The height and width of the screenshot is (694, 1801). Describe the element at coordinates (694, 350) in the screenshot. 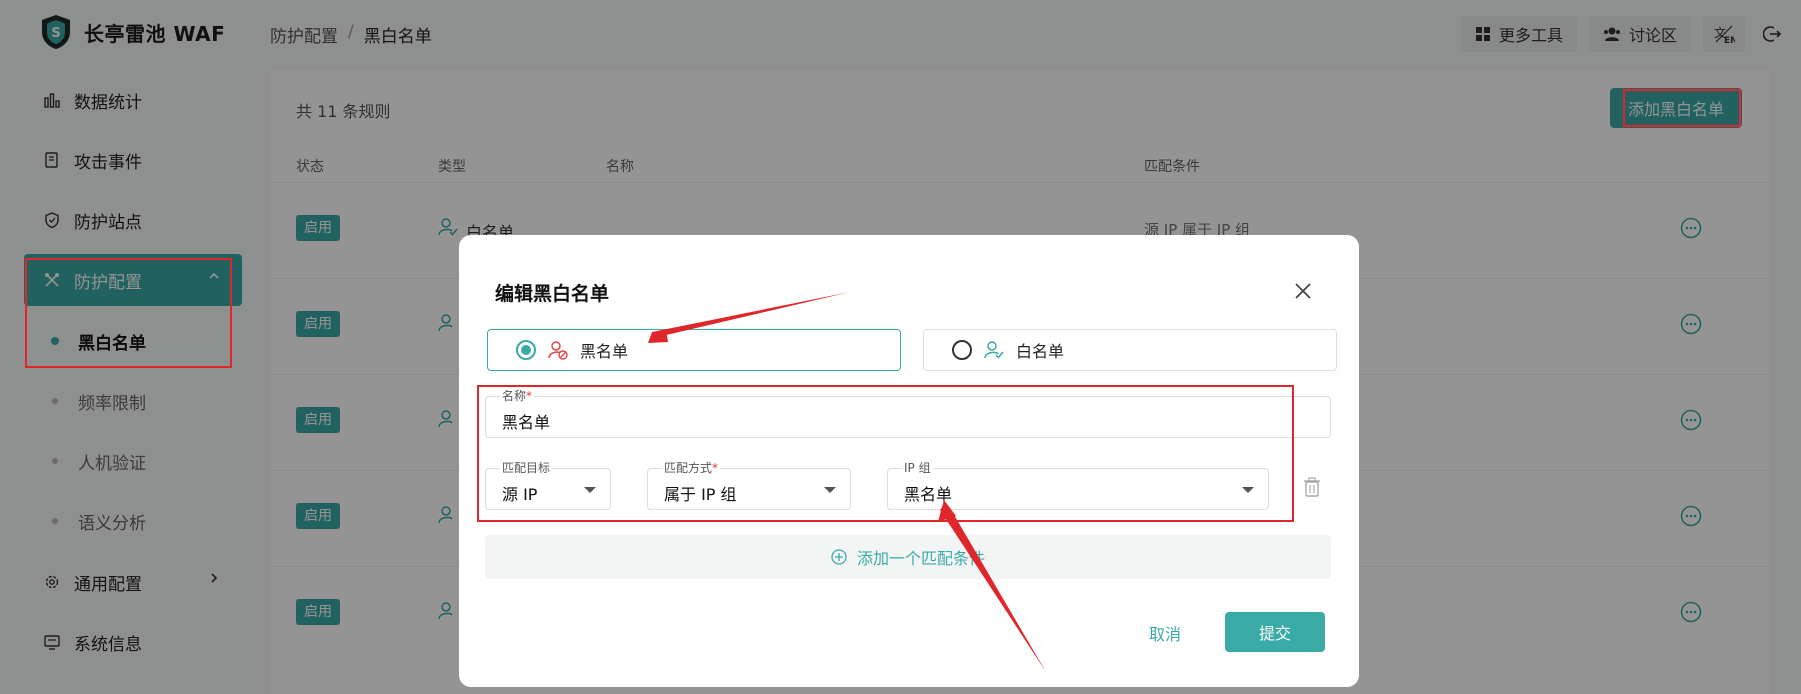

I see `radio-blacklist: 黑名单` at that location.